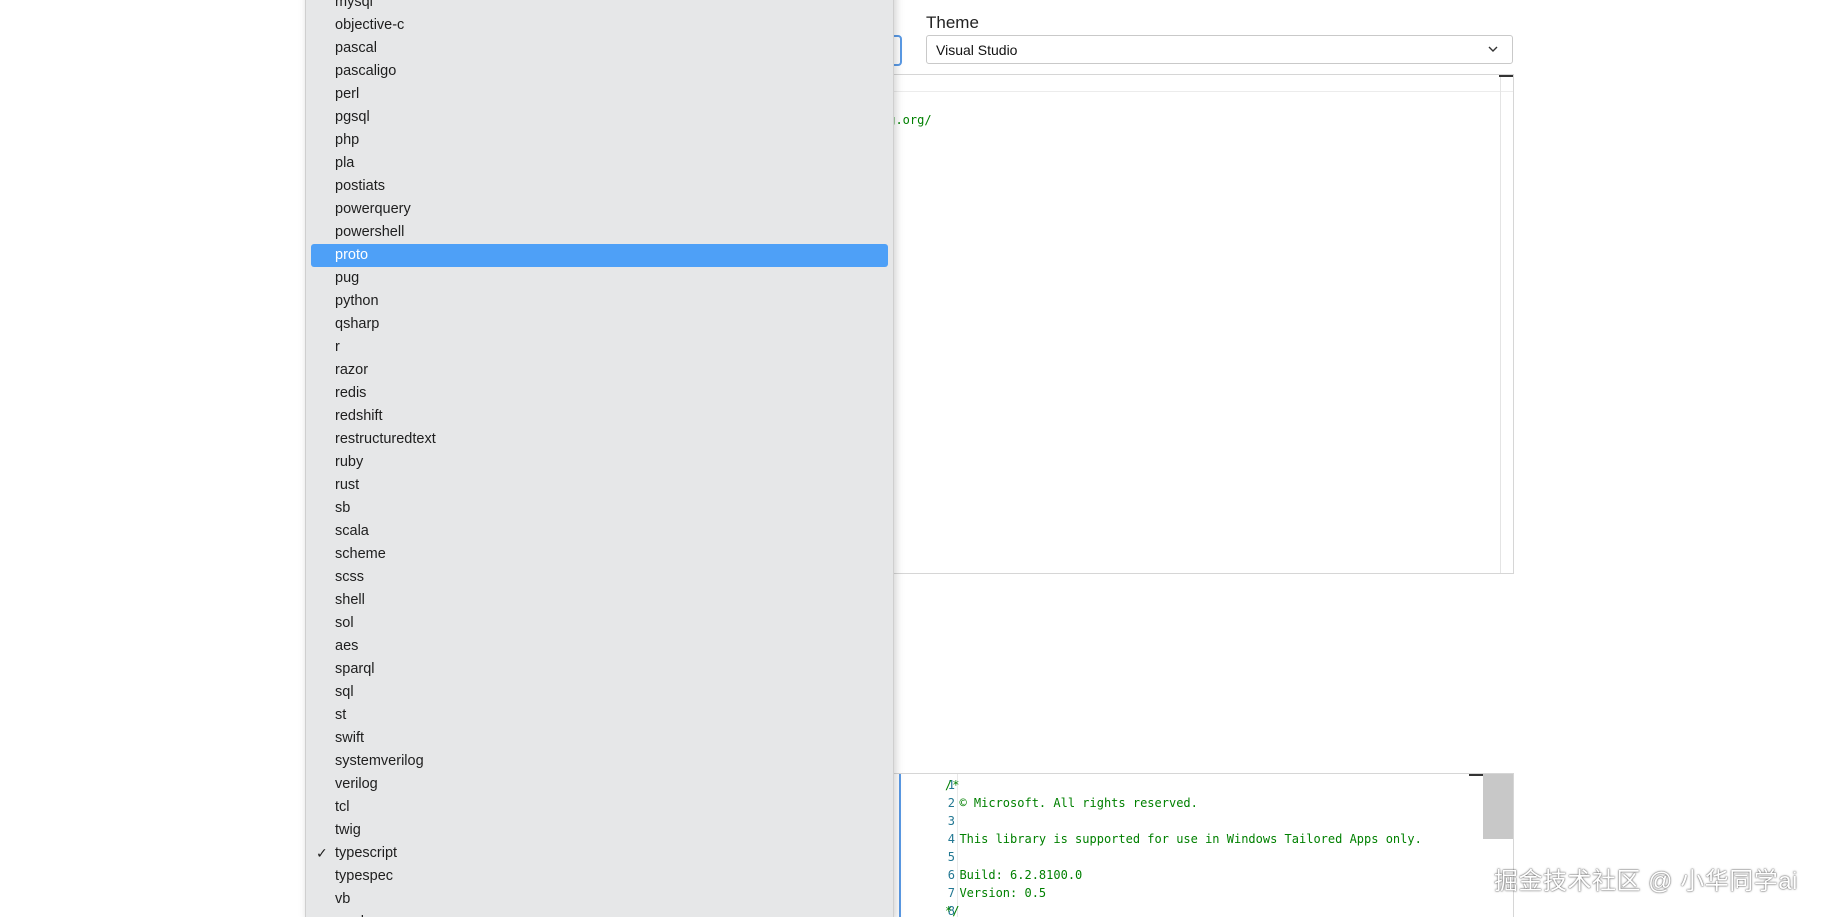 The height and width of the screenshot is (917, 1827). Describe the element at coordinates (1219, 49) in the screenshot. I see `theme-select: Visual Studio` at that location.